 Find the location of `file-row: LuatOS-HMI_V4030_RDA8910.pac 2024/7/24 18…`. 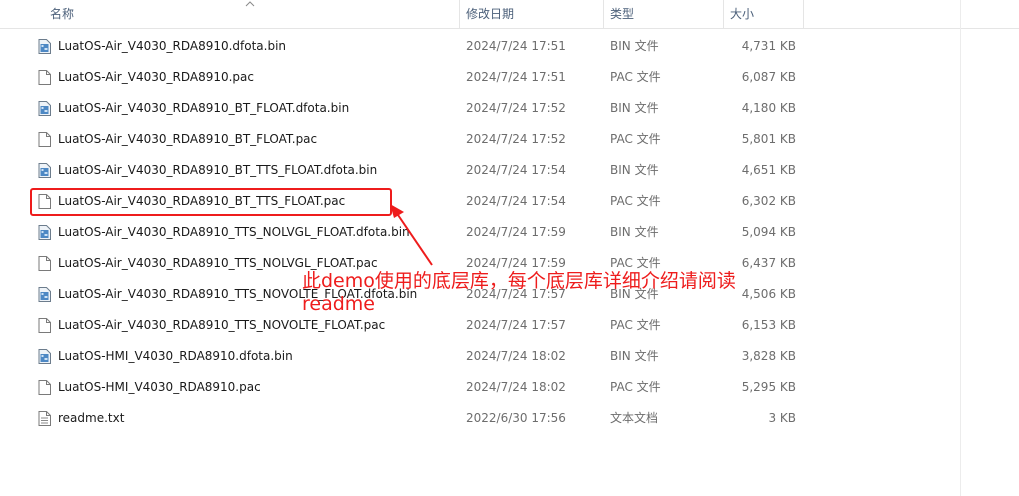

file-row: LuatOS-HMI_V4030_RDA8910.pac 2024/7/24 18… is located at coordinates (509, 387).